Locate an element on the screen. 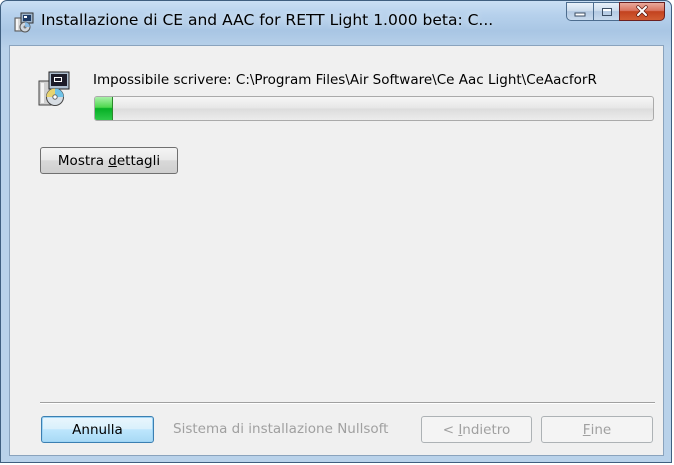 This screenshot has height=465, width=674. show-details-button: Mostra d ettagli is located at coordinates (109, 160).